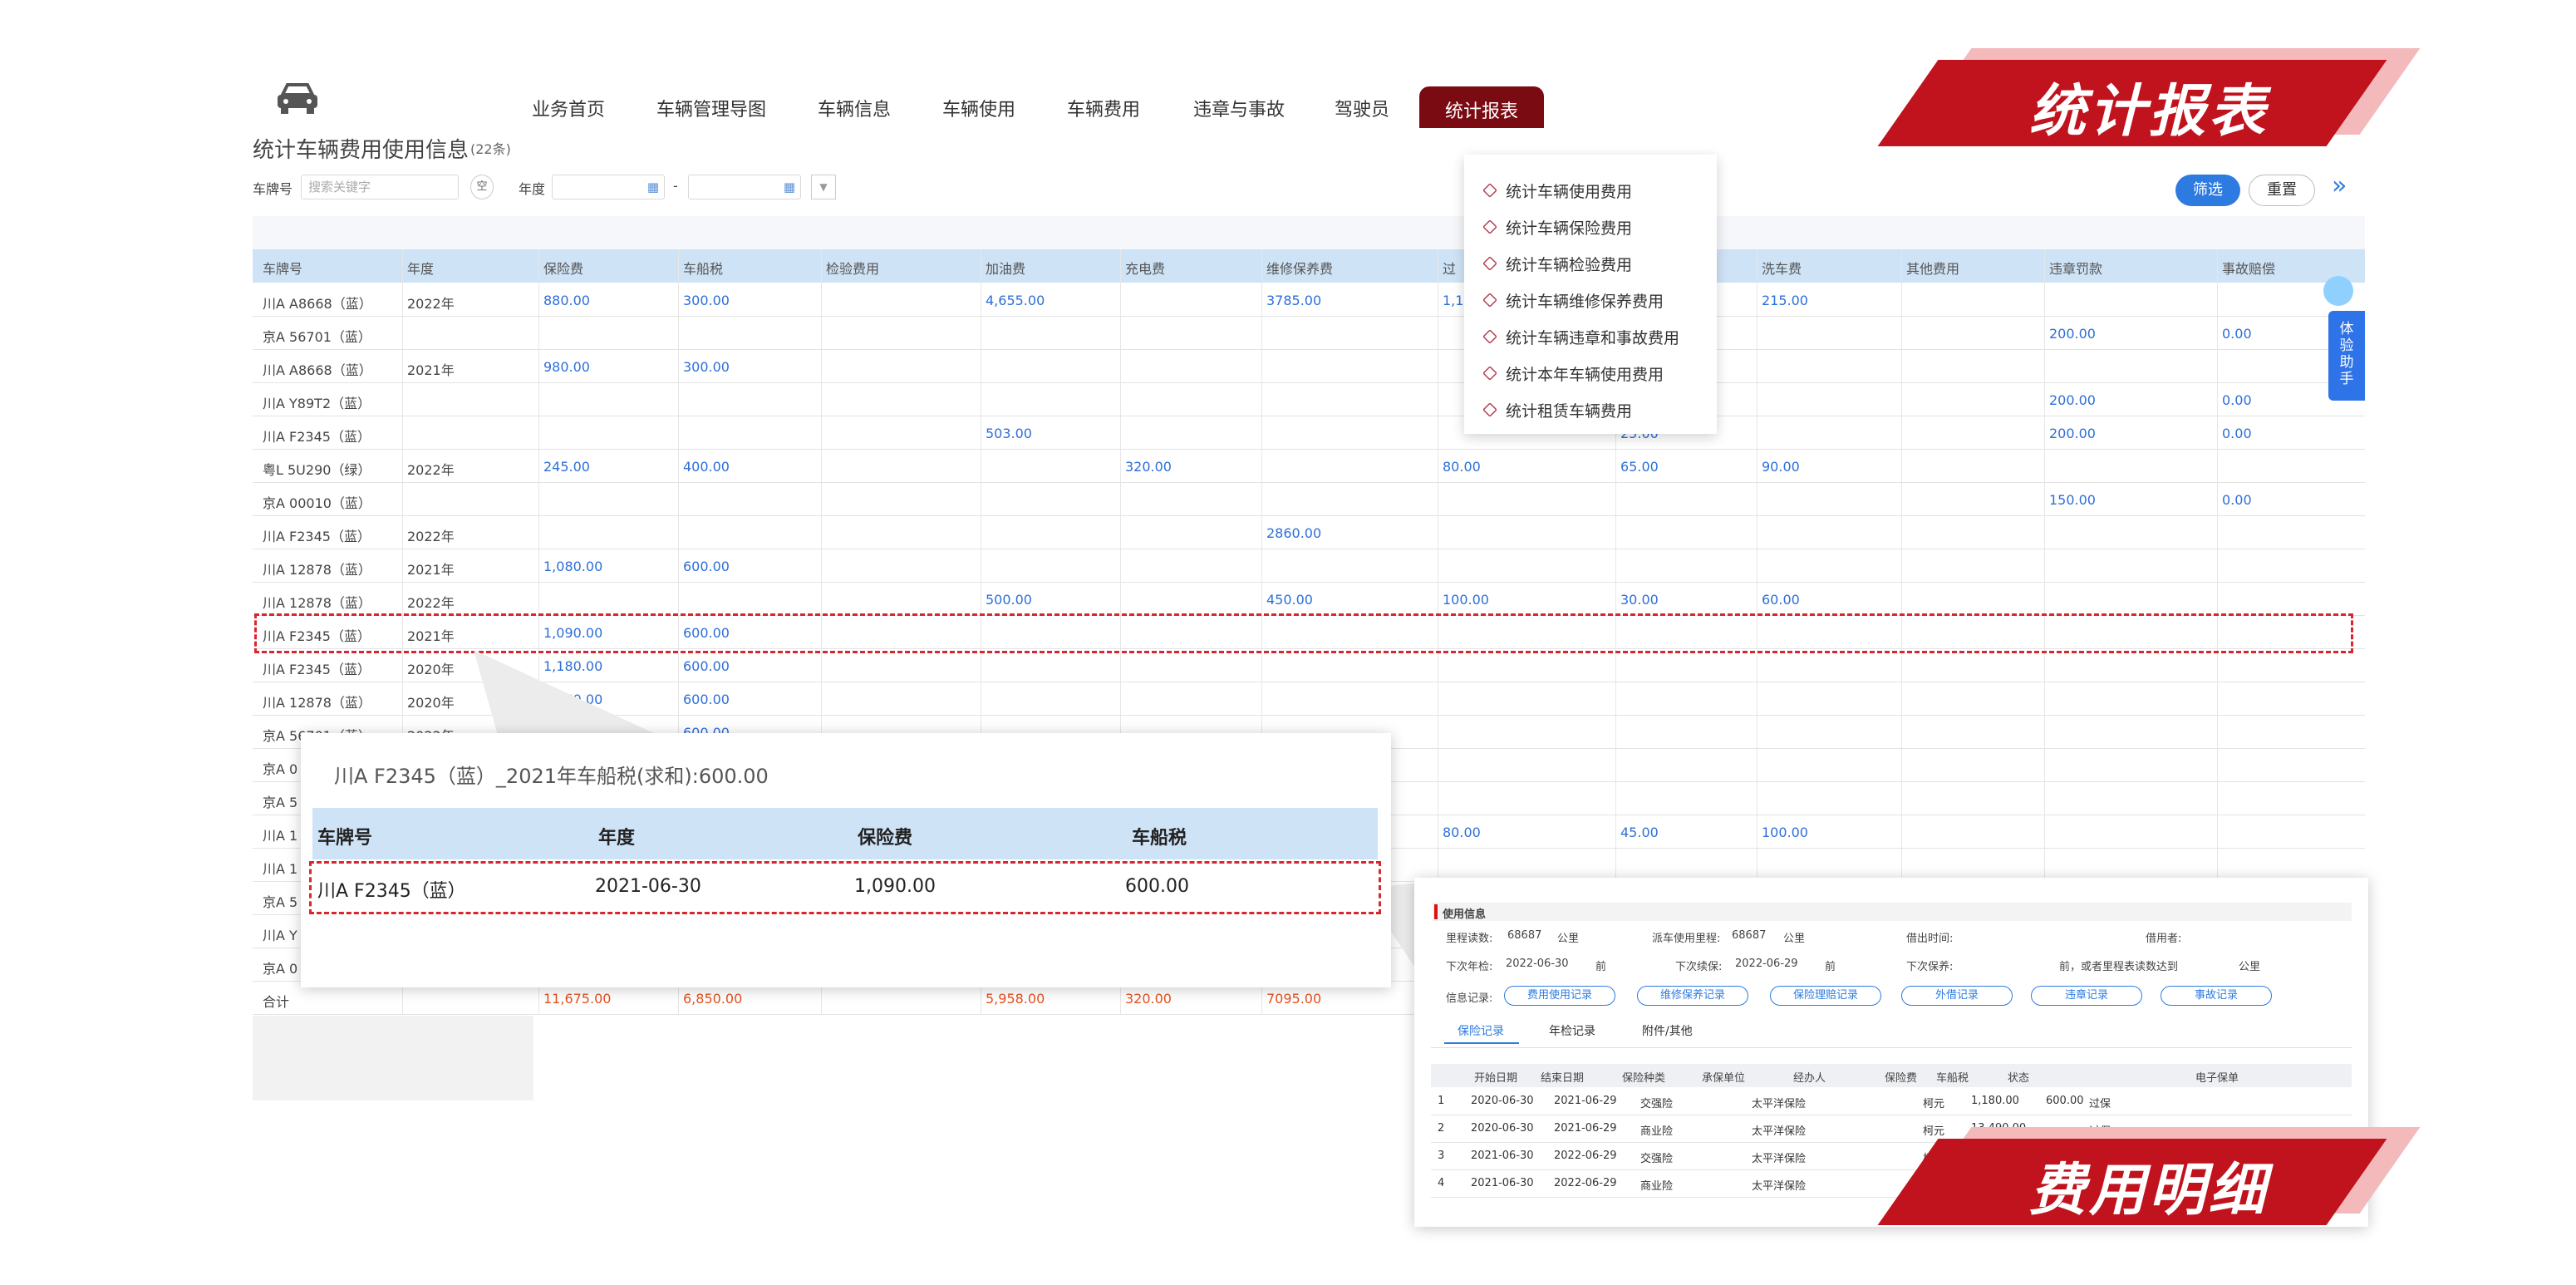 This screenshot has height=1285, width=2576. I want to click on nav-item-4: 车辆费用, so click(1103, 108).